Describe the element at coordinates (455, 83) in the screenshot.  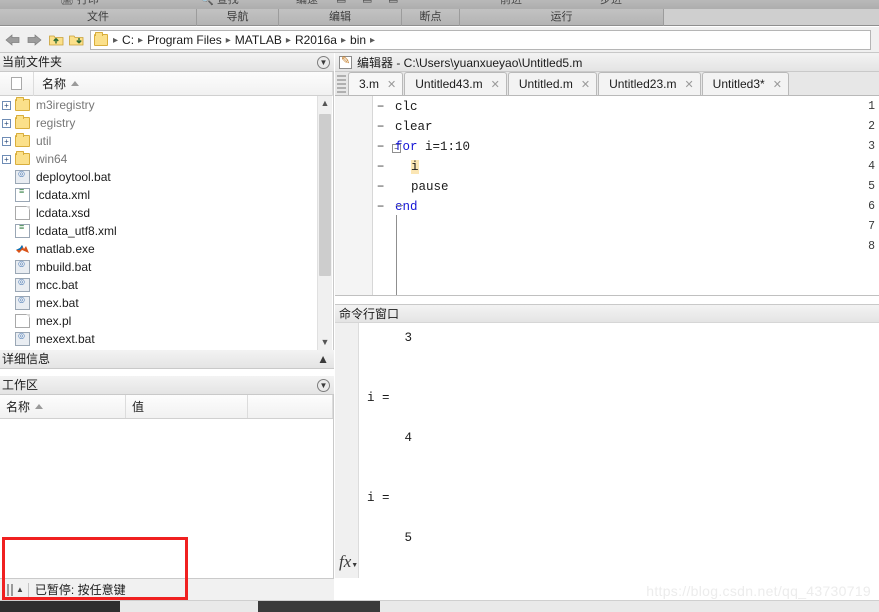
I see `editor-tab: Untitled43.m ✕` at that location.